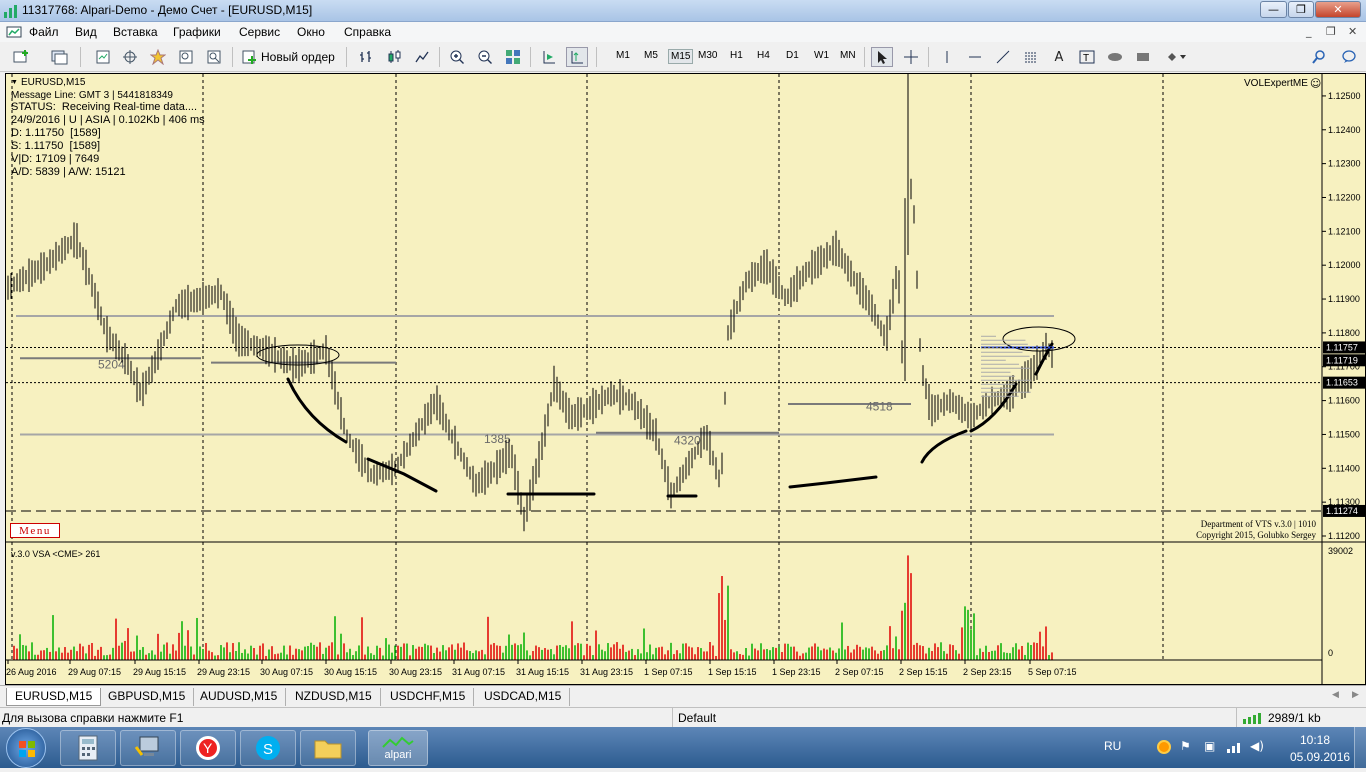 This screenshot has width=1366, height=772. What do you see at coordinates (26, 748) in the screenshot?
I see `start-button` at bounding box center [26, 748].